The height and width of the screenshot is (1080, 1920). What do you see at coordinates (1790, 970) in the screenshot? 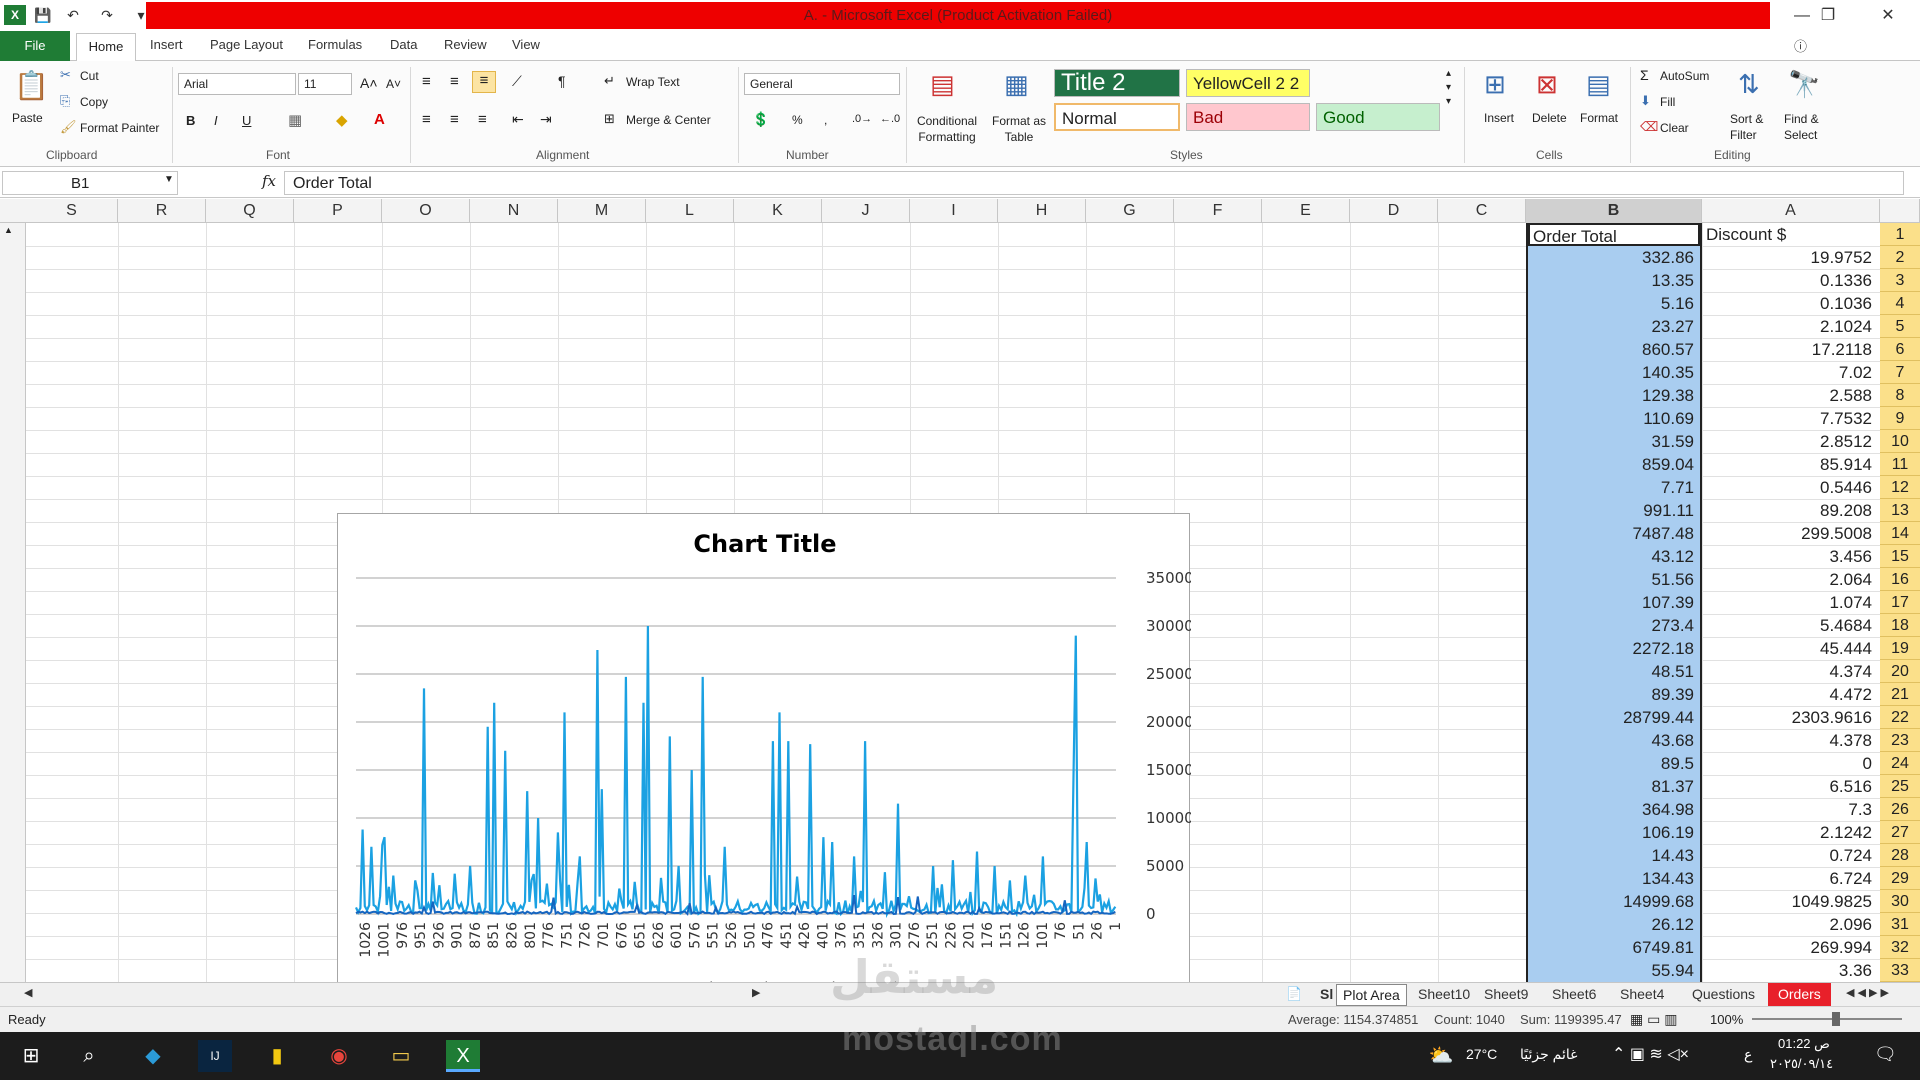
I see `cell-a33: 3.36` at bounding box center [1790, 970].